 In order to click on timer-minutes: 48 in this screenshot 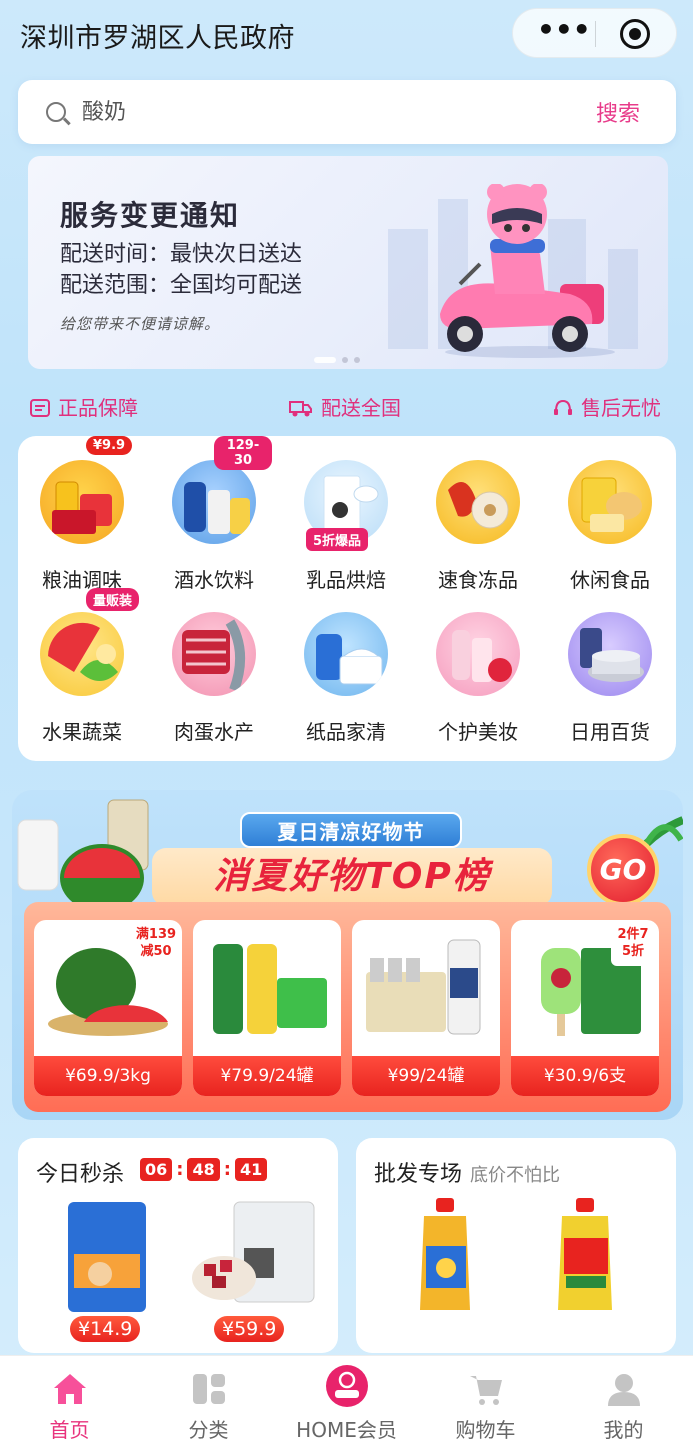, I will do `click(203, 1169)`.